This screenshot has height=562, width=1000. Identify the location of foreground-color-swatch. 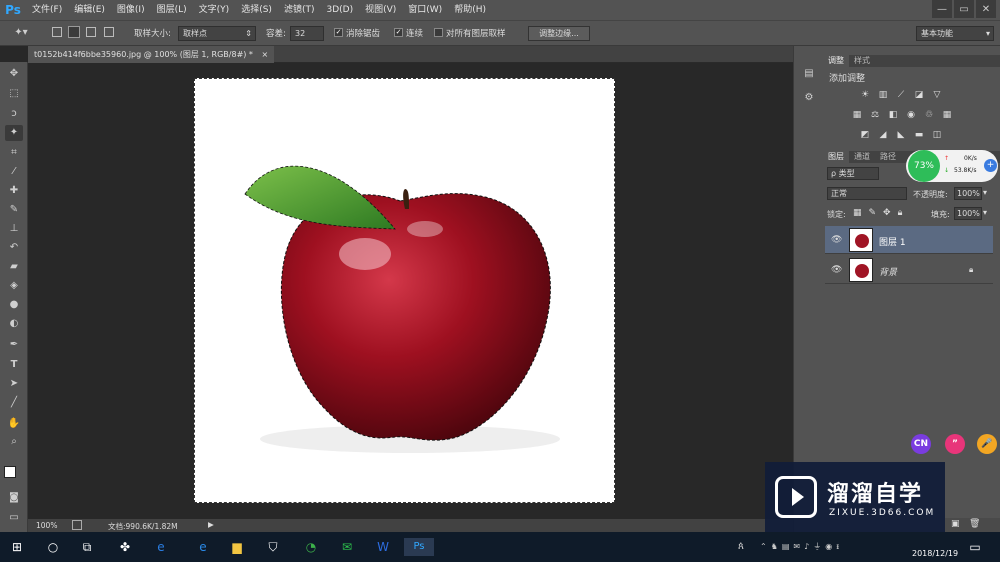
(10, 472).